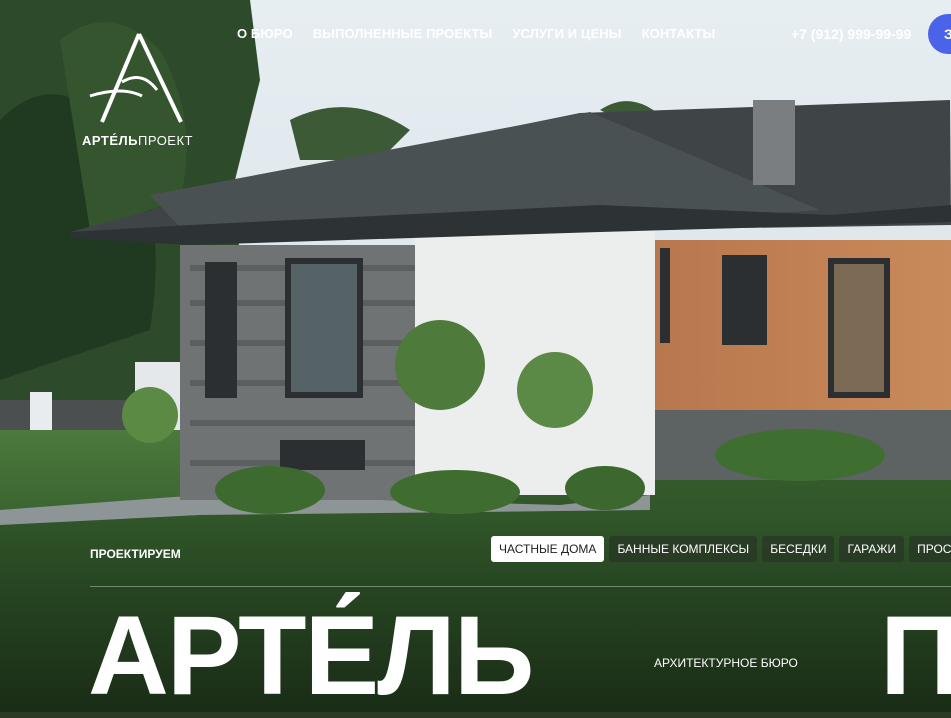 Image resolution: width=951 pixels, height=718 pixels. Describe the element at coordinates (110, 140) in the screenshot. I see `logo-wordmark-bold: АРТЕ́ЛЬ` at that location.